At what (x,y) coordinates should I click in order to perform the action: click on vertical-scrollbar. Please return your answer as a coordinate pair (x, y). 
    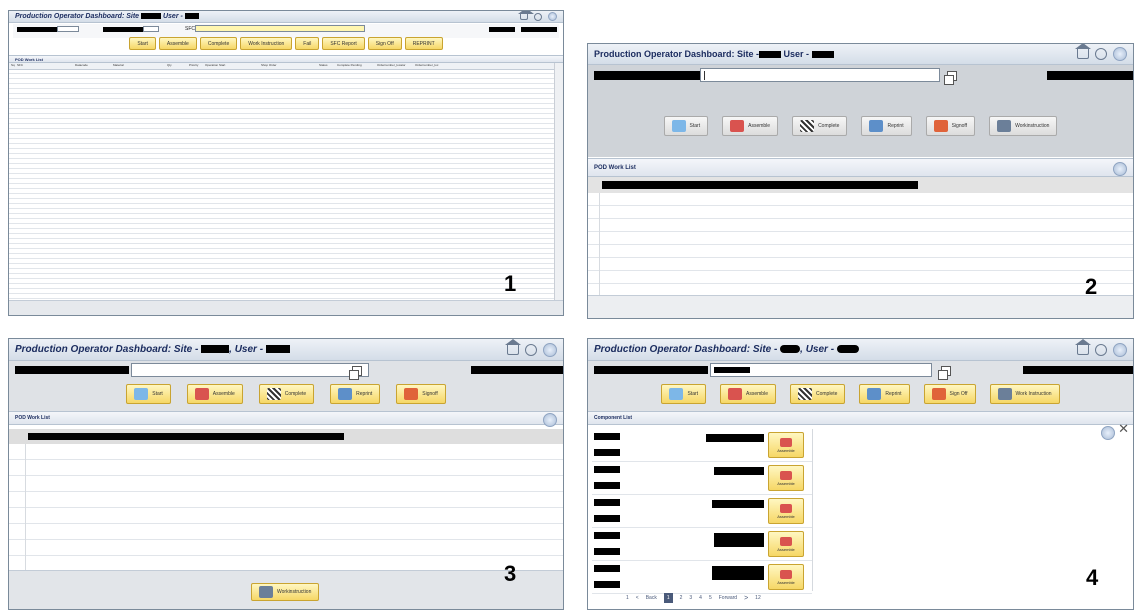
    Looking at the image, I should click on (558, 182).